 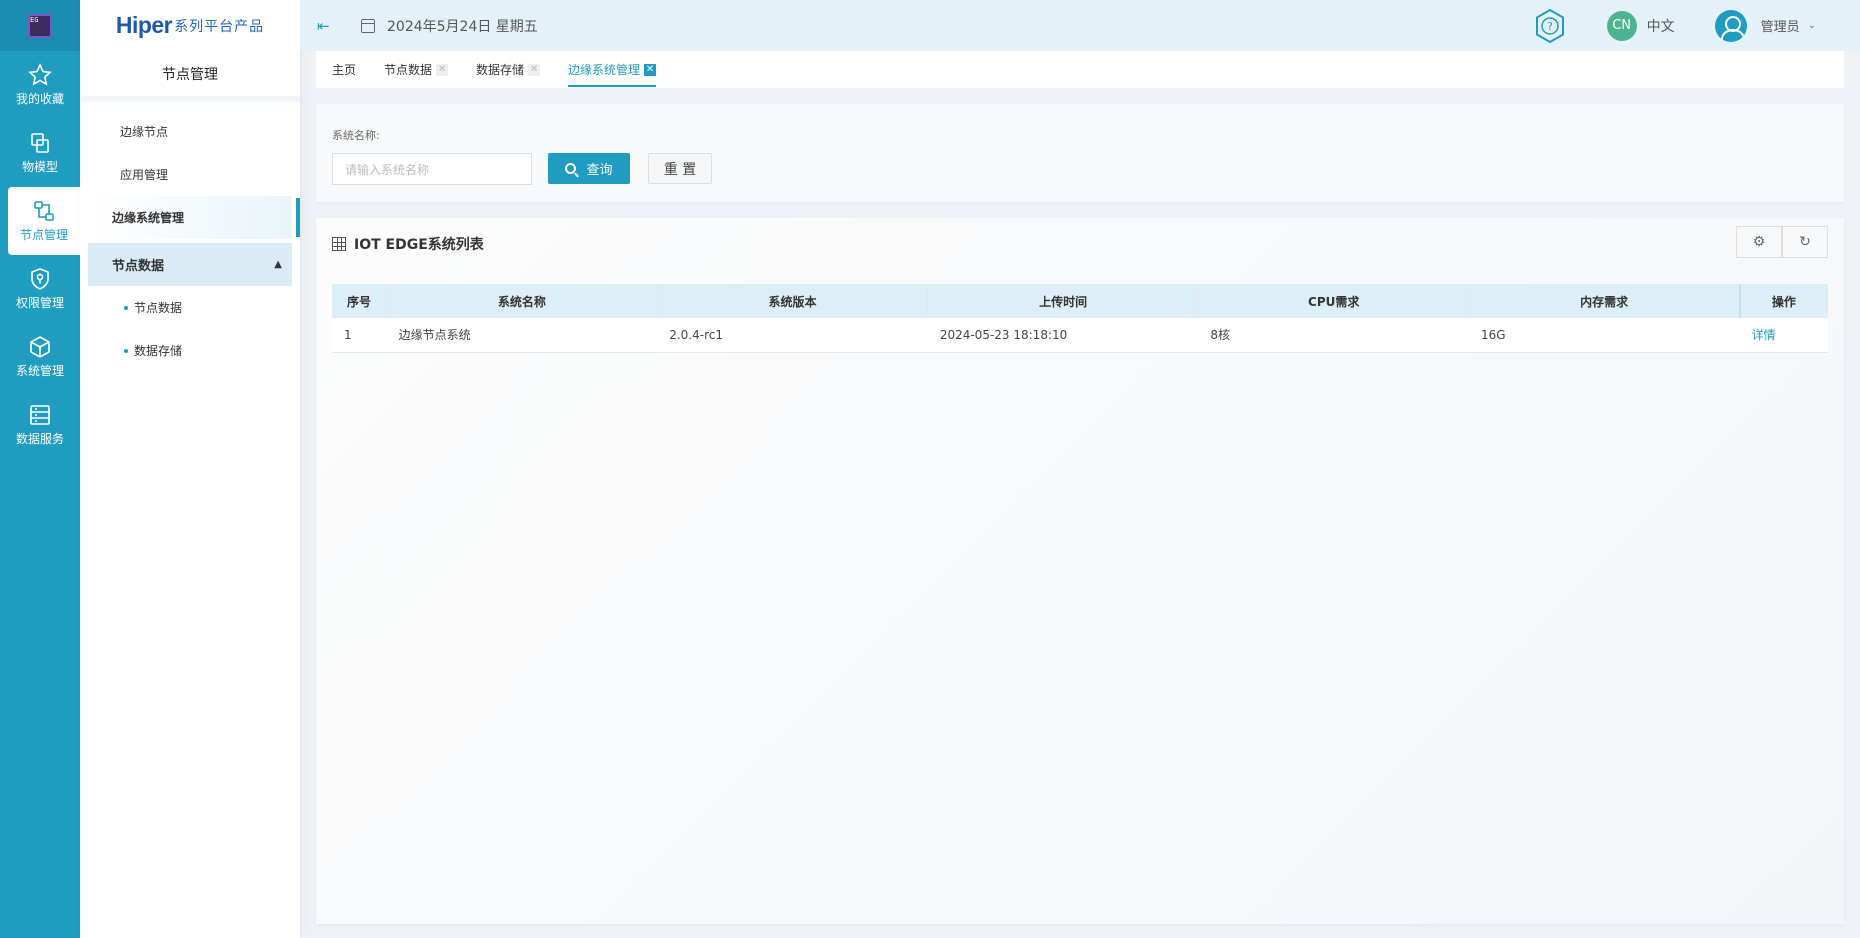 I want to click on language-badge: CN, so click(x=1621, y=25).